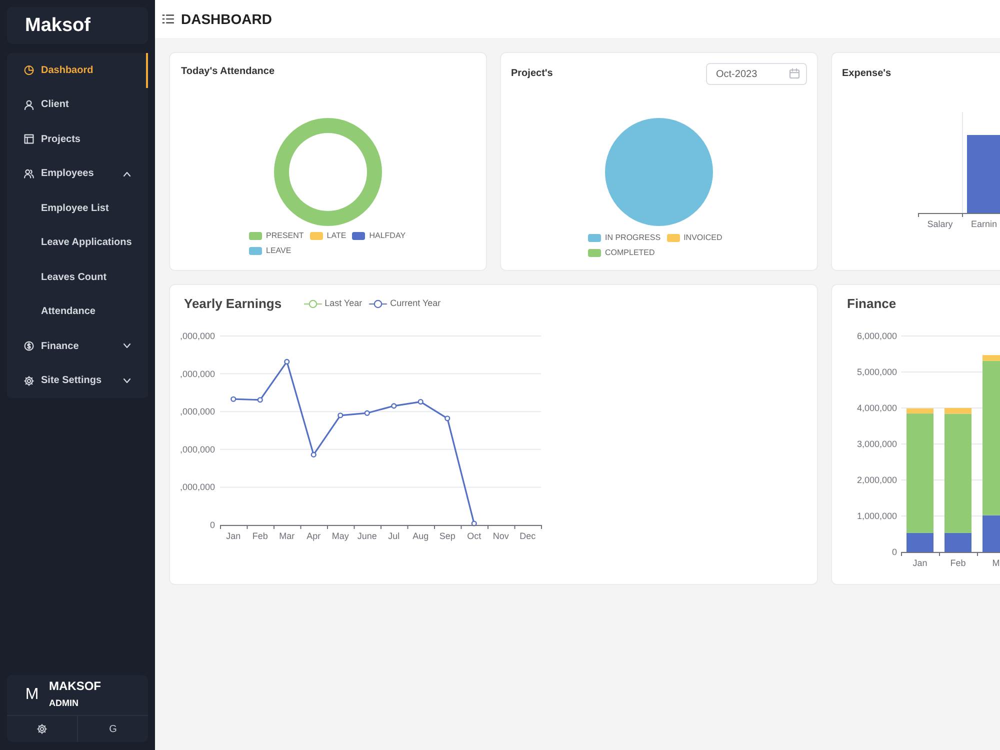  What do you see at coordinates (168, 19) in the screenshot?
I see `menu-icon` at bounding box center [168, 19].